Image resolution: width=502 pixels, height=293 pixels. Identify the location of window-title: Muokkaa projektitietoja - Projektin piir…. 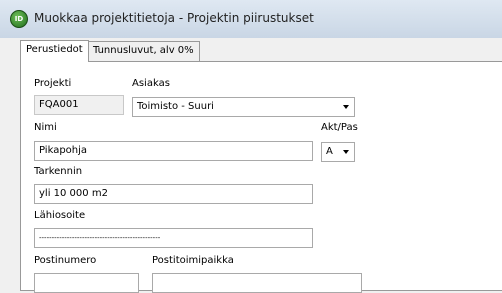
(174, 18).